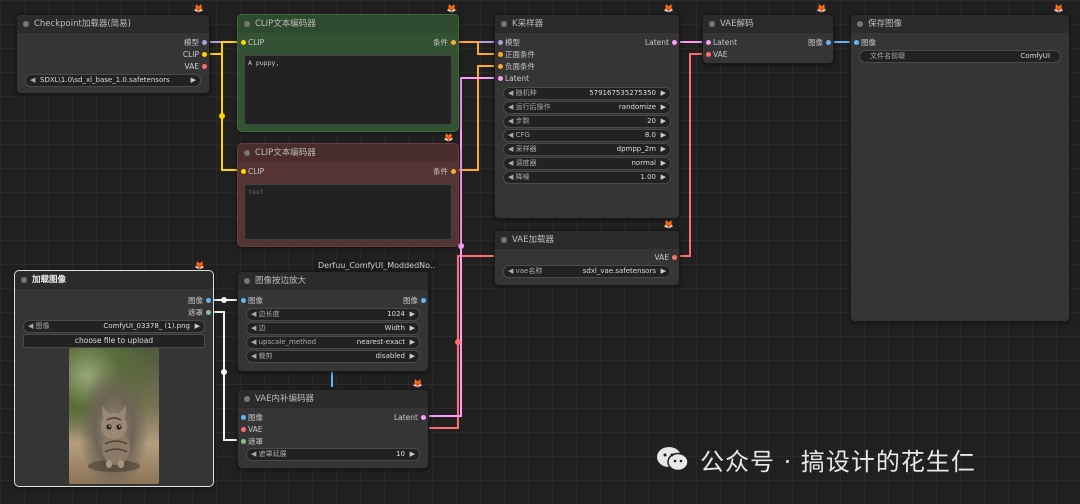  Describe the element at coordinates (587, 258) in the screenshot. I see `node-vae-loader: VAE加载器 VAE ◀ vae名称 sdxl_vae.safetensors ▶` at that location.